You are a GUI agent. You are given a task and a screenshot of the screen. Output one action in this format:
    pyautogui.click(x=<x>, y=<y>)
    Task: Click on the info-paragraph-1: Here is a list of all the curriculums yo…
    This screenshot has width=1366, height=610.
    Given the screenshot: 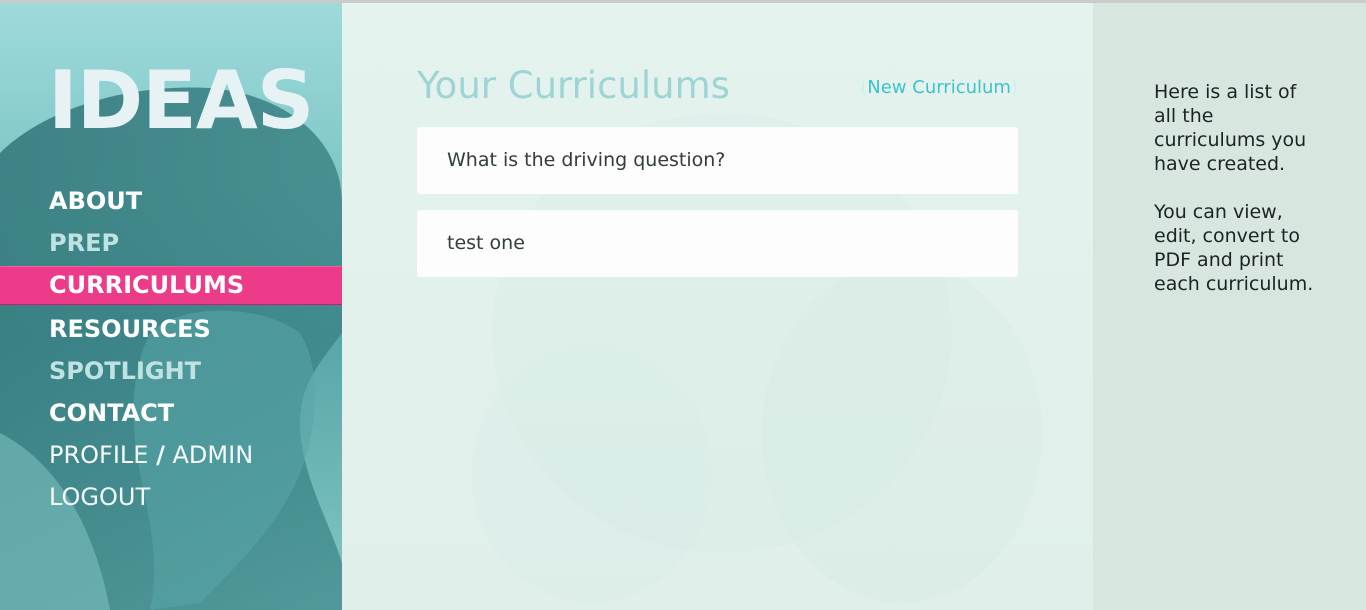 What is the action you would take?
    pyautogui.click(x=1230, y=128)
    